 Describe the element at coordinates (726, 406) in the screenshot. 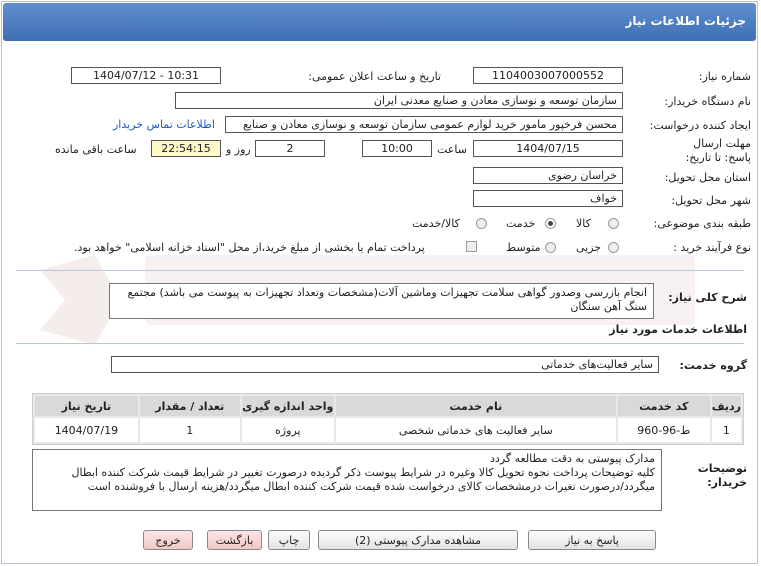

I see `col-header-row-number: ردیف` at that location.